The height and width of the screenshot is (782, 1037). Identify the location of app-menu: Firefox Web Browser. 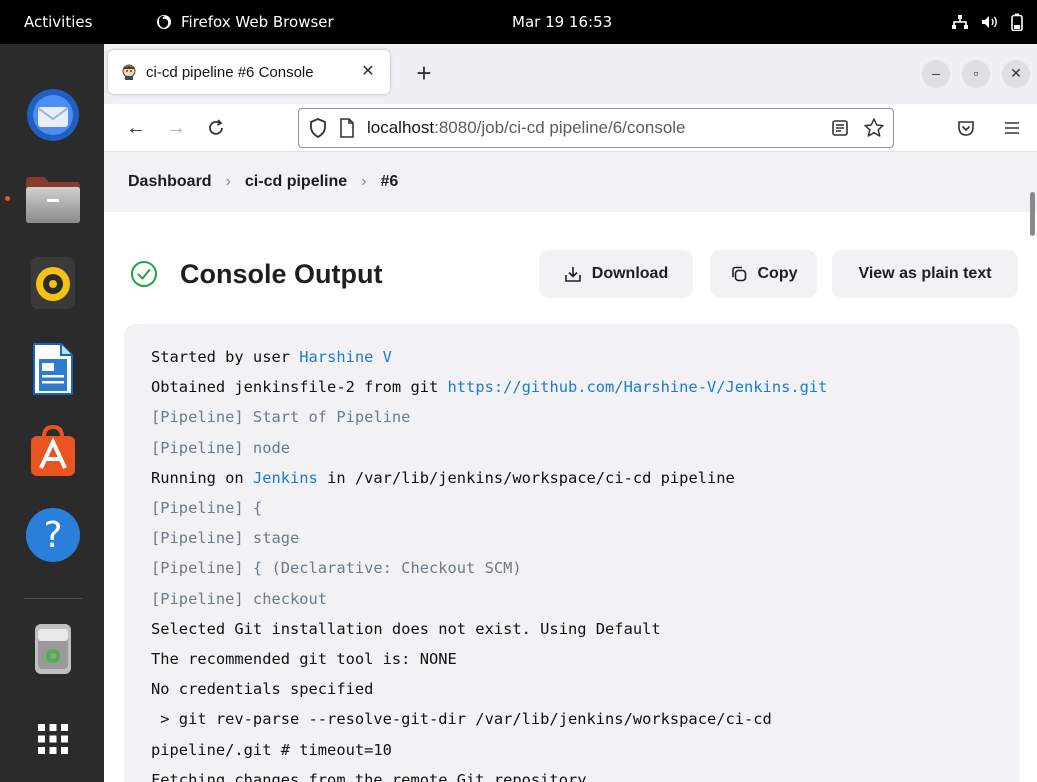
(245, 22).